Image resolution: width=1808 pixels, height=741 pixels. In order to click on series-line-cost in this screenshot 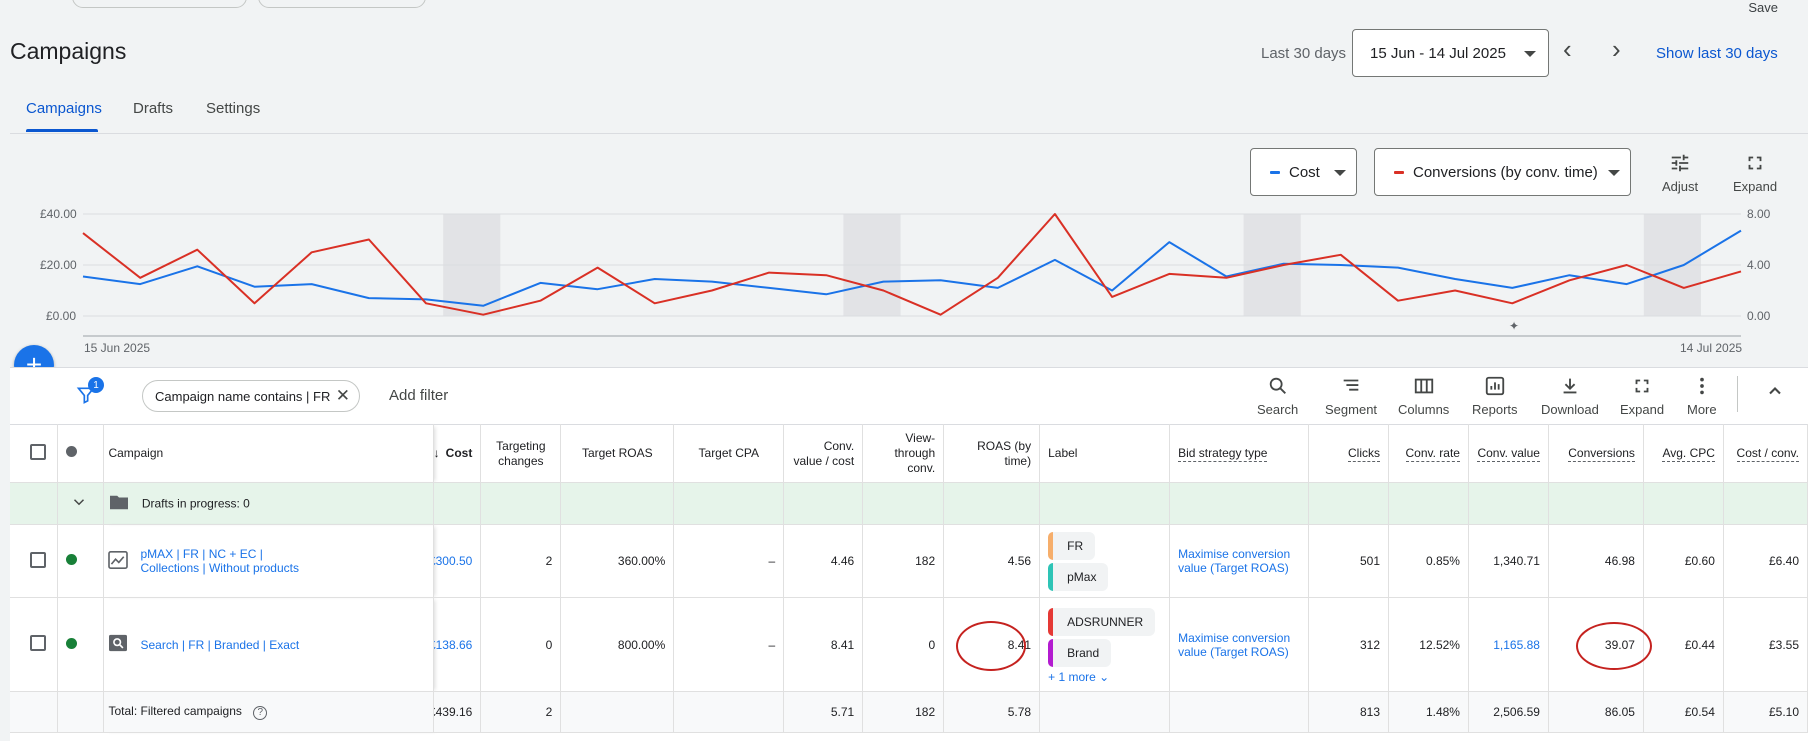, I will do `click(912, 268)`.